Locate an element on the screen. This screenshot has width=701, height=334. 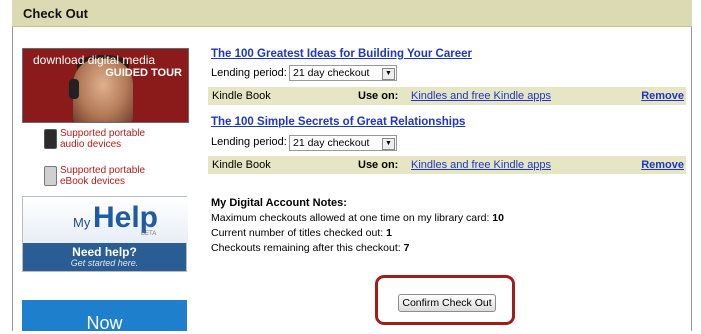
current-checkouts-note: Current number of titles checked out: 1 is located at coordinates (301, 233).